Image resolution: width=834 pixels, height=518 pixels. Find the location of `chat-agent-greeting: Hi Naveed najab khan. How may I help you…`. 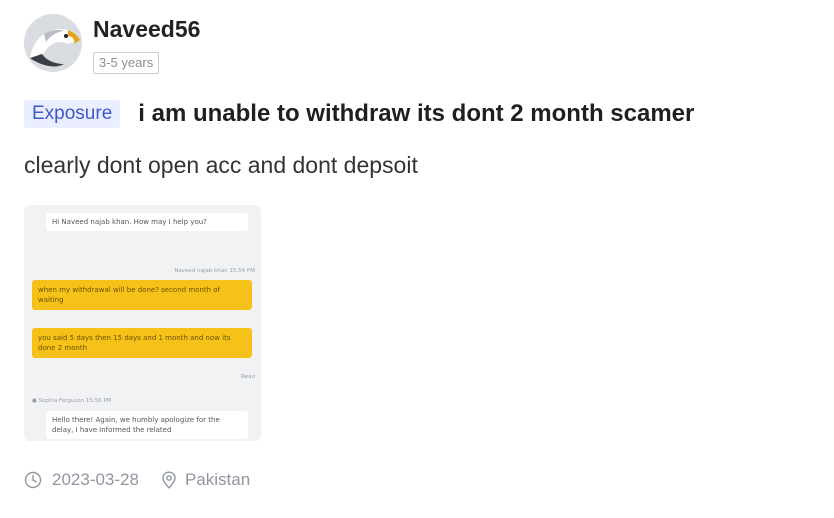

chat-agent-greeting: Hi Naveed najab khan. How may I help you… is located at coordinates (147, 222).